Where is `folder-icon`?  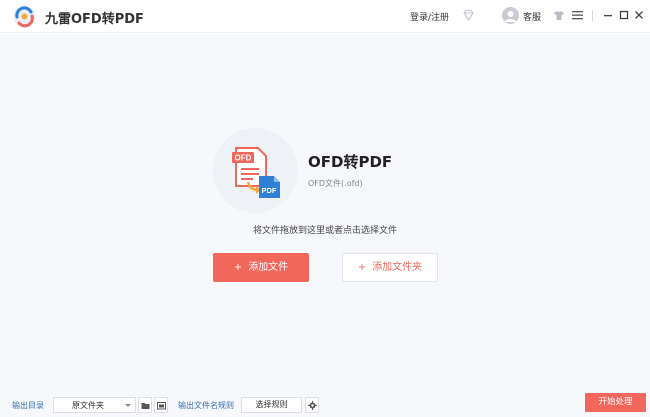
folder-icon is located at coordinates (145, 406).